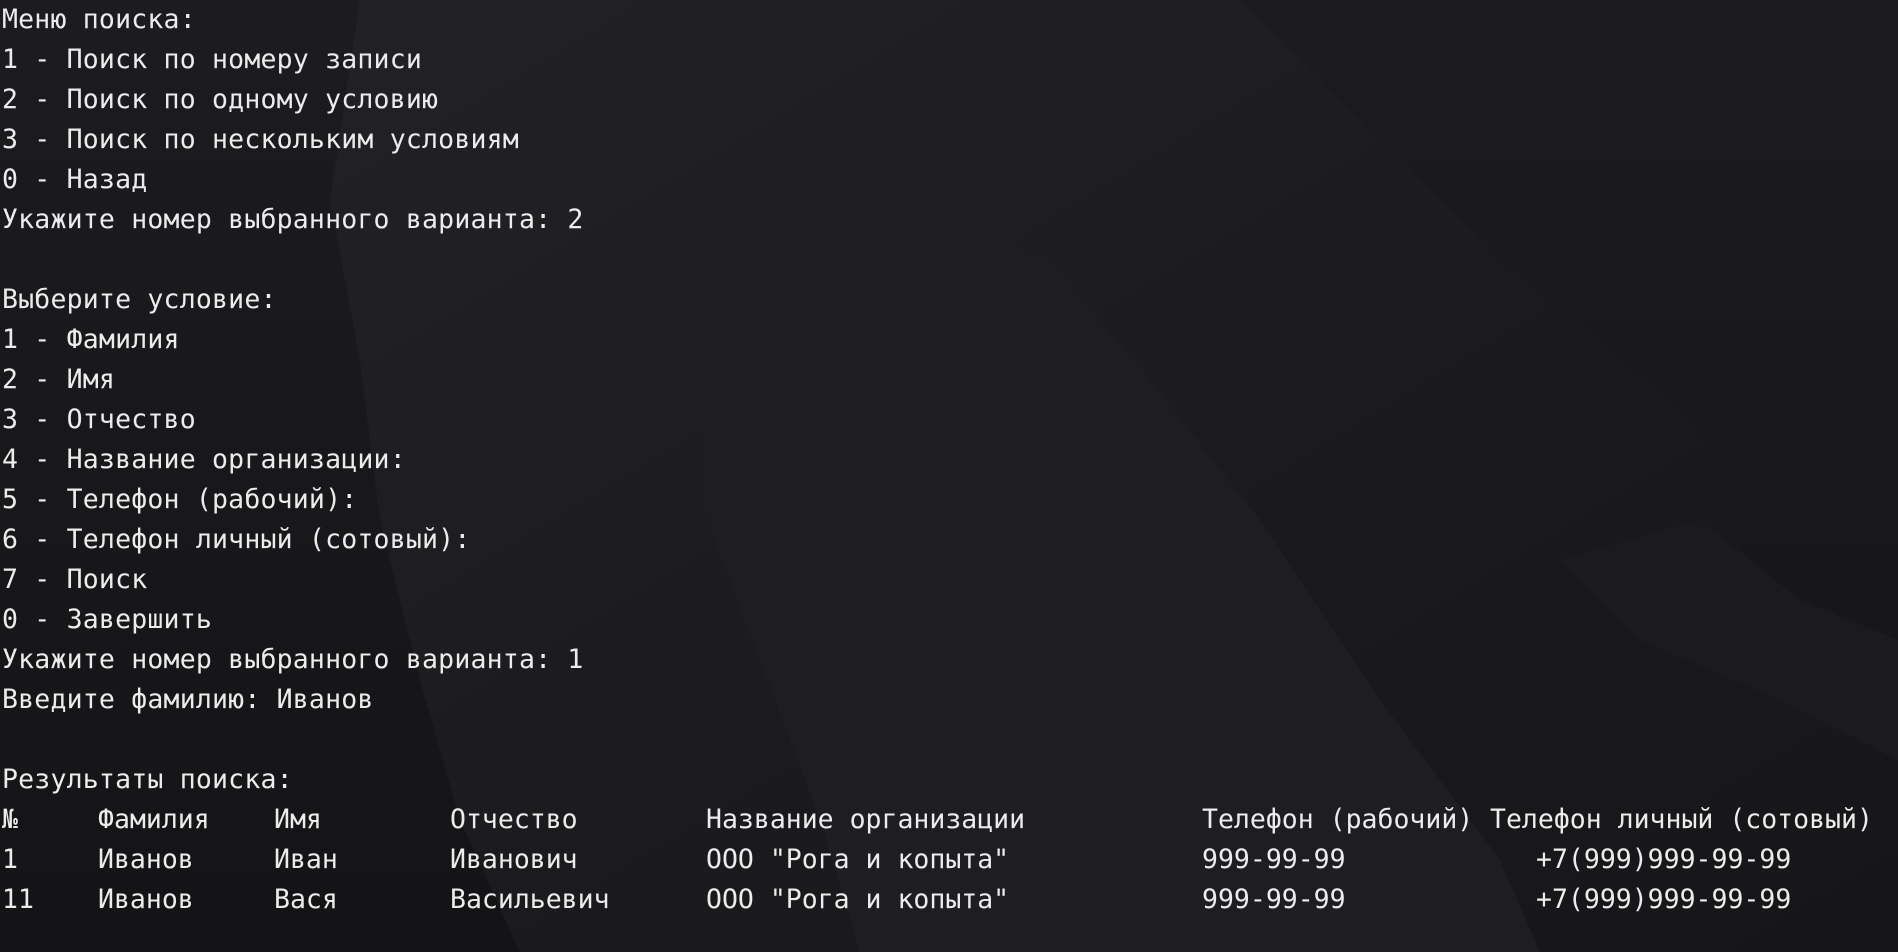  I want to click on condition-menu-option: 4 - Название организации:, so click(204, 459).